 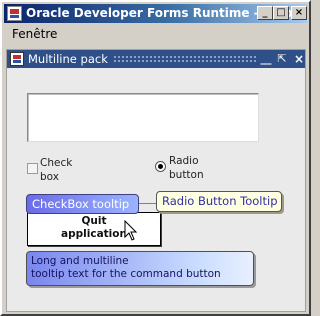 I want to click on radio-button-label: Radio button, so click(x=186, y=168).